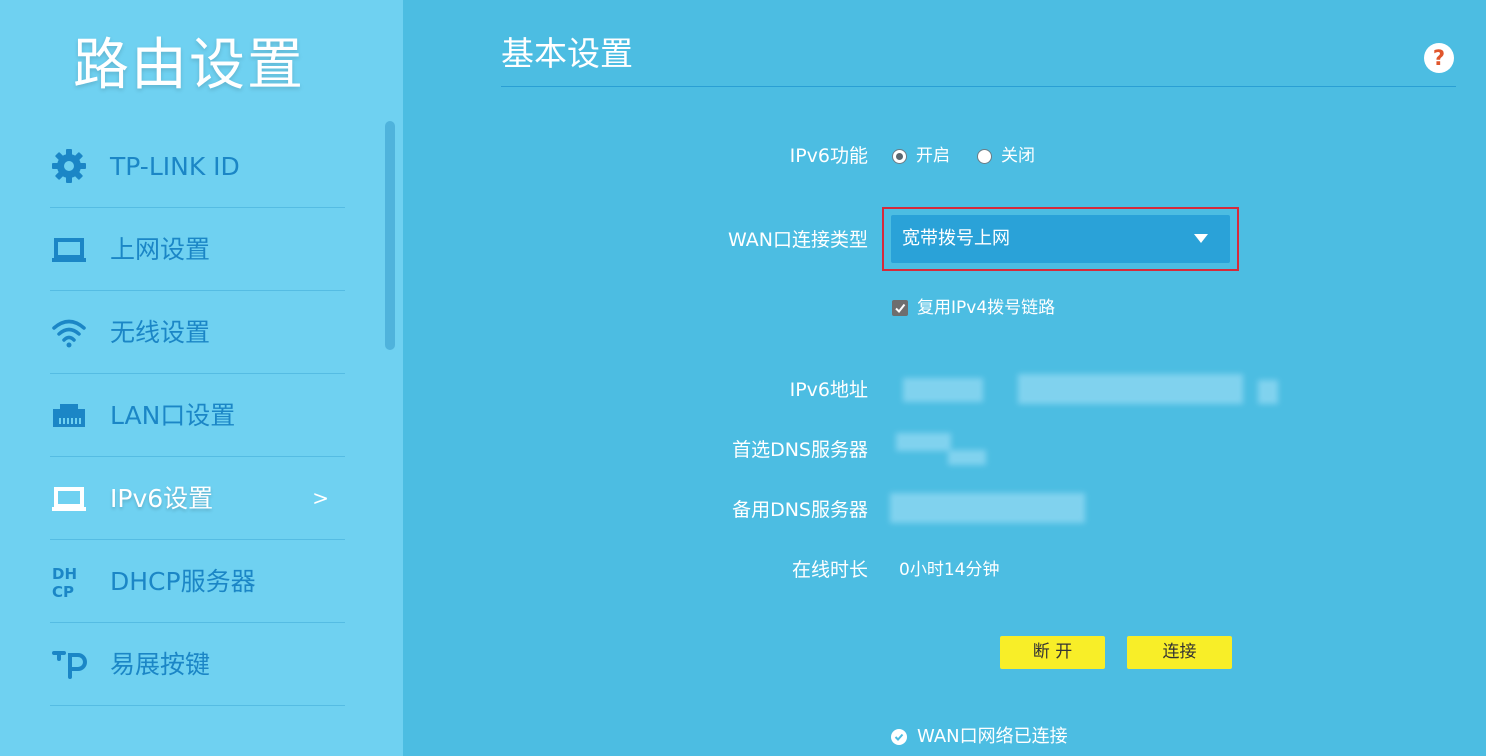 Image resolution: width=1486 pixels, height=756 pixels. What do you see at coordinates (828, 390) in the screenshot?
I see `ipv6-address-label: IPv6地址` at bounding box center [828, 390].